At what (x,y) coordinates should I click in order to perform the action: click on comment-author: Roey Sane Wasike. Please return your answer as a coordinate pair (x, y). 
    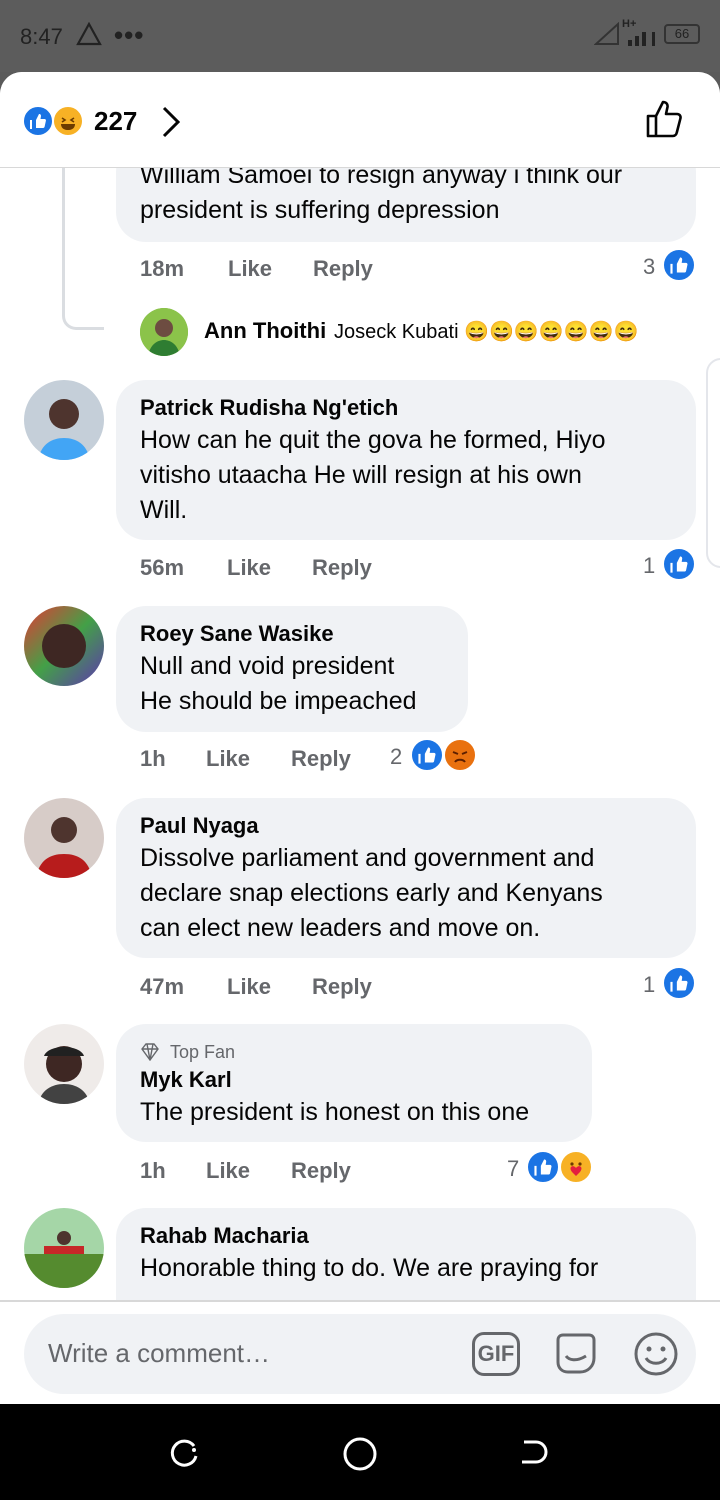
    Looking at the image, I should click on (237, 634).